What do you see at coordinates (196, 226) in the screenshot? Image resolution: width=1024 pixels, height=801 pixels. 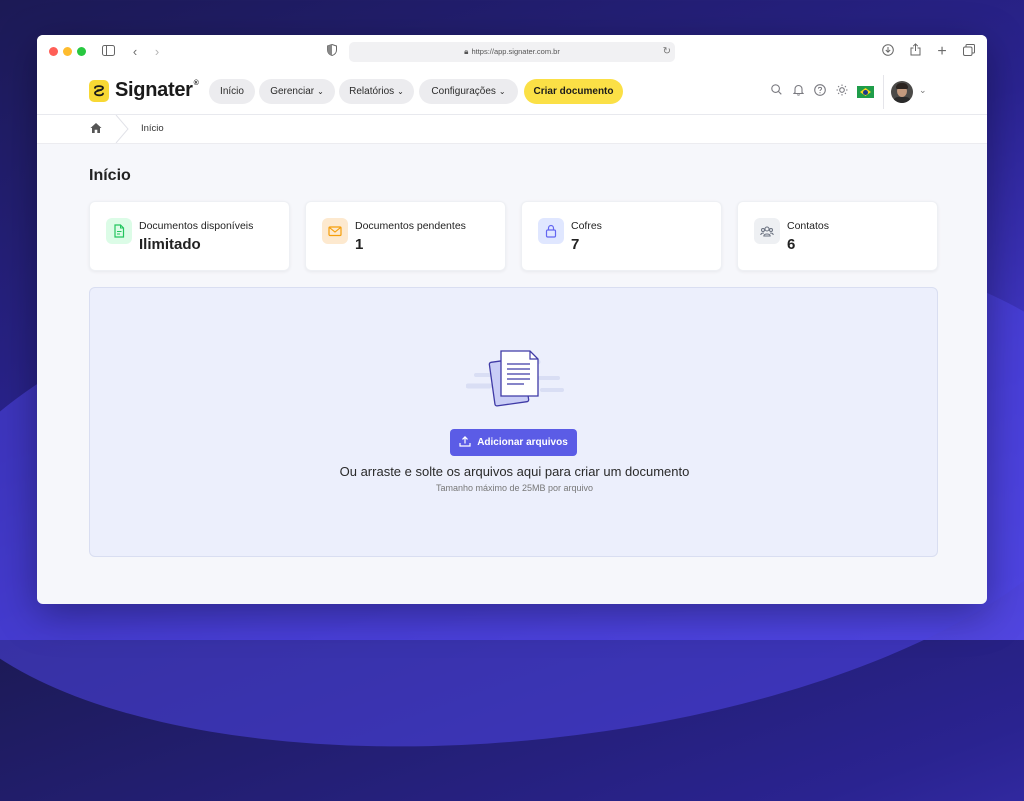 I see `stat-label: Documentos disponíveis` at bounding box center [196, 226].